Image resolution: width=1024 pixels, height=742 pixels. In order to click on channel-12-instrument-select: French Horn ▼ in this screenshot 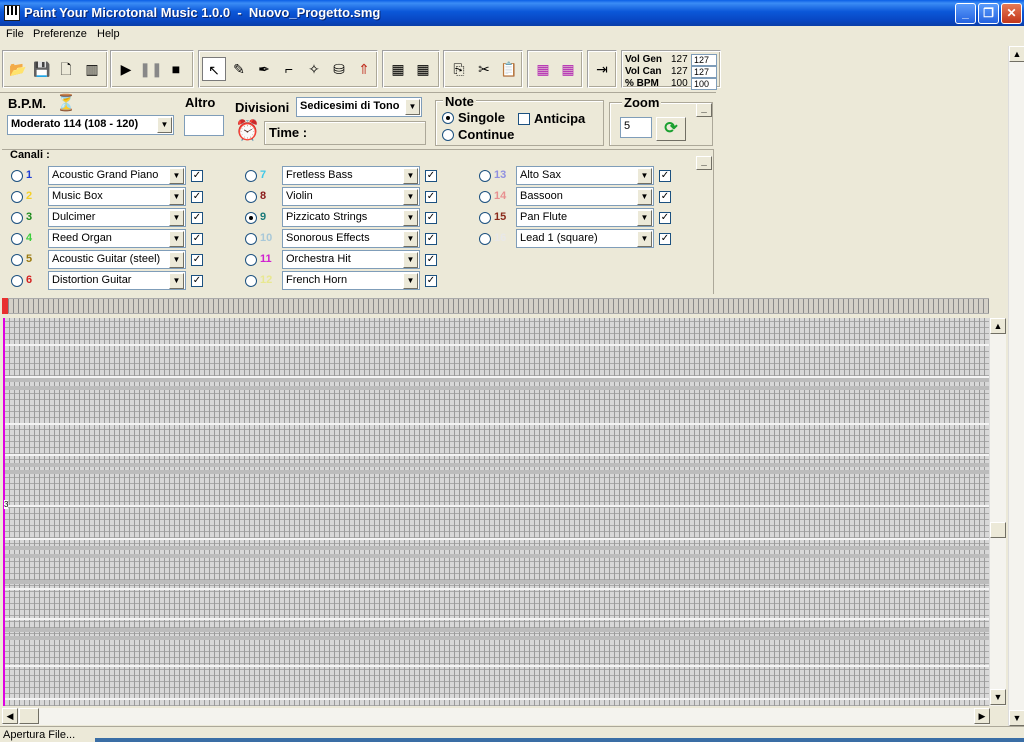, I will do `click(351, 280)`.